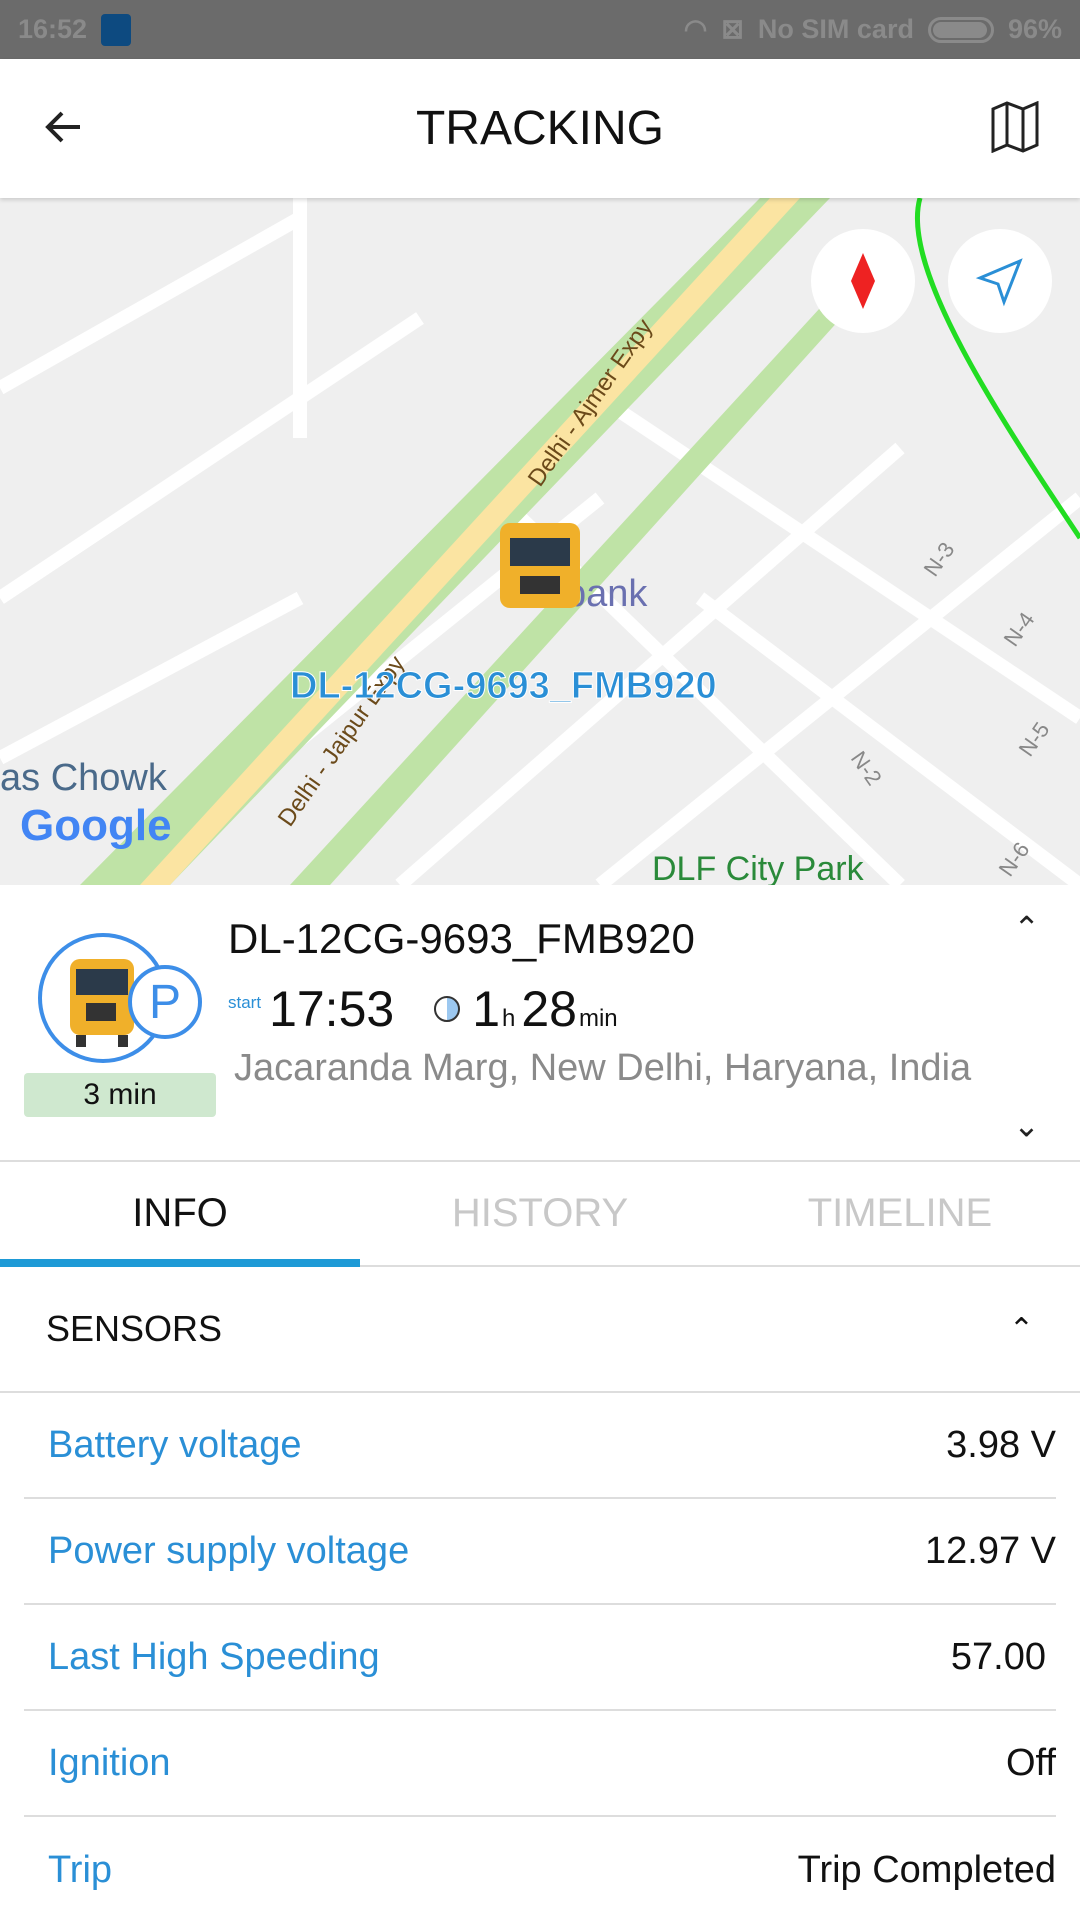  I want to click on sim-status: No SIM card, so click(835, 29).